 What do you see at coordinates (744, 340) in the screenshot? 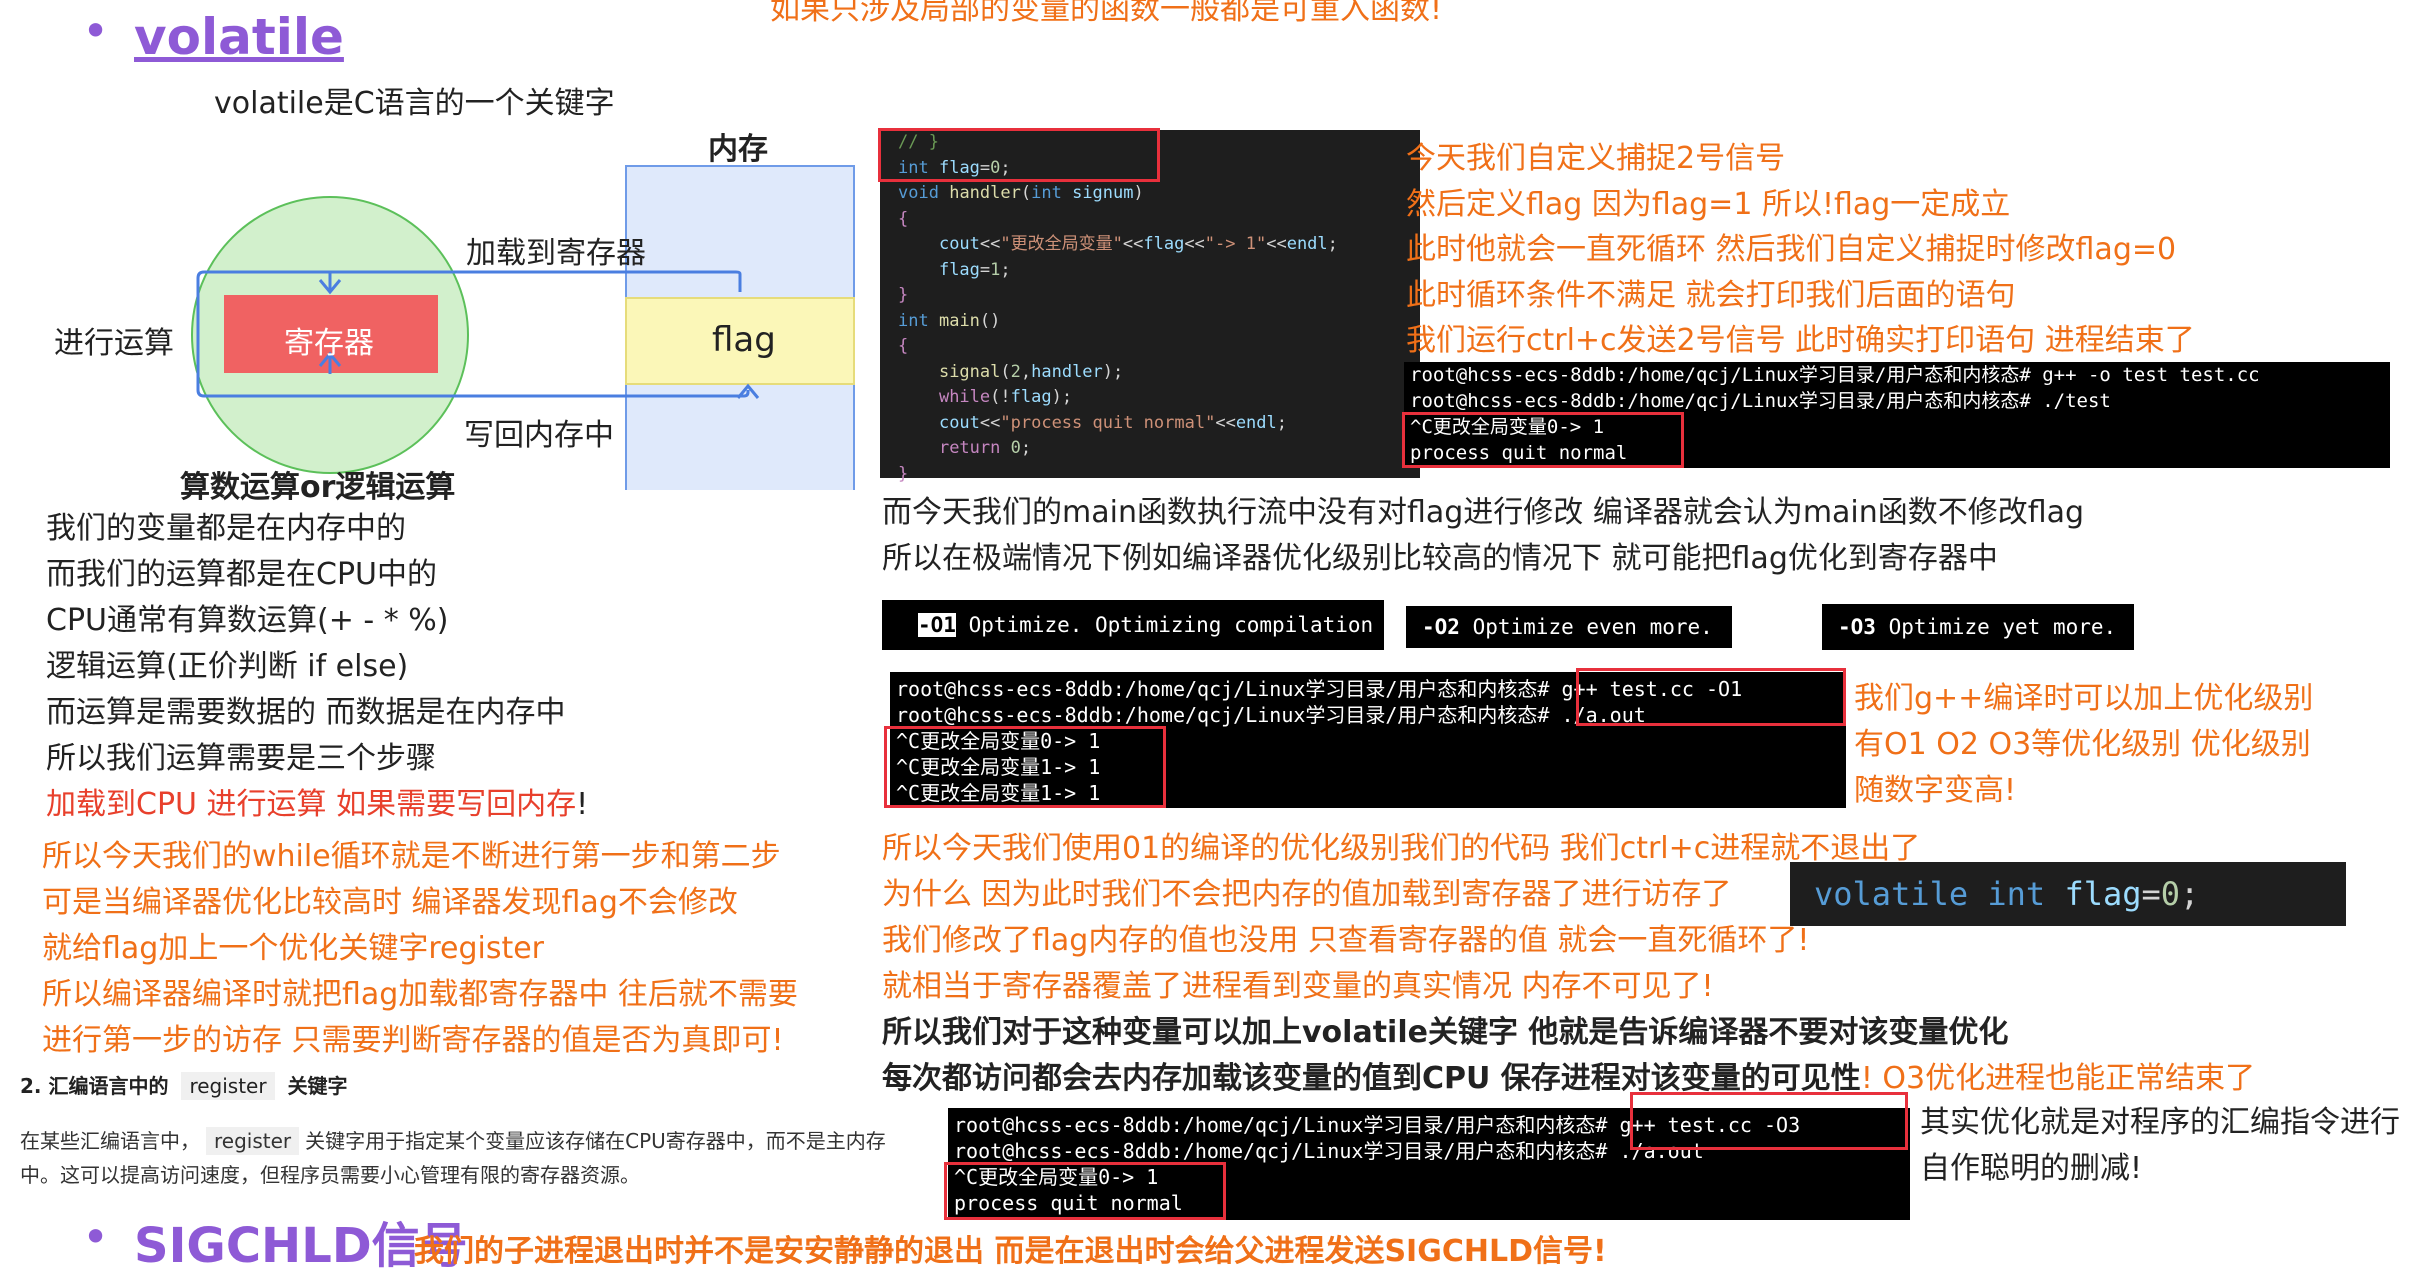
I see `flag-label: flag` at bounding box center [744, 340].